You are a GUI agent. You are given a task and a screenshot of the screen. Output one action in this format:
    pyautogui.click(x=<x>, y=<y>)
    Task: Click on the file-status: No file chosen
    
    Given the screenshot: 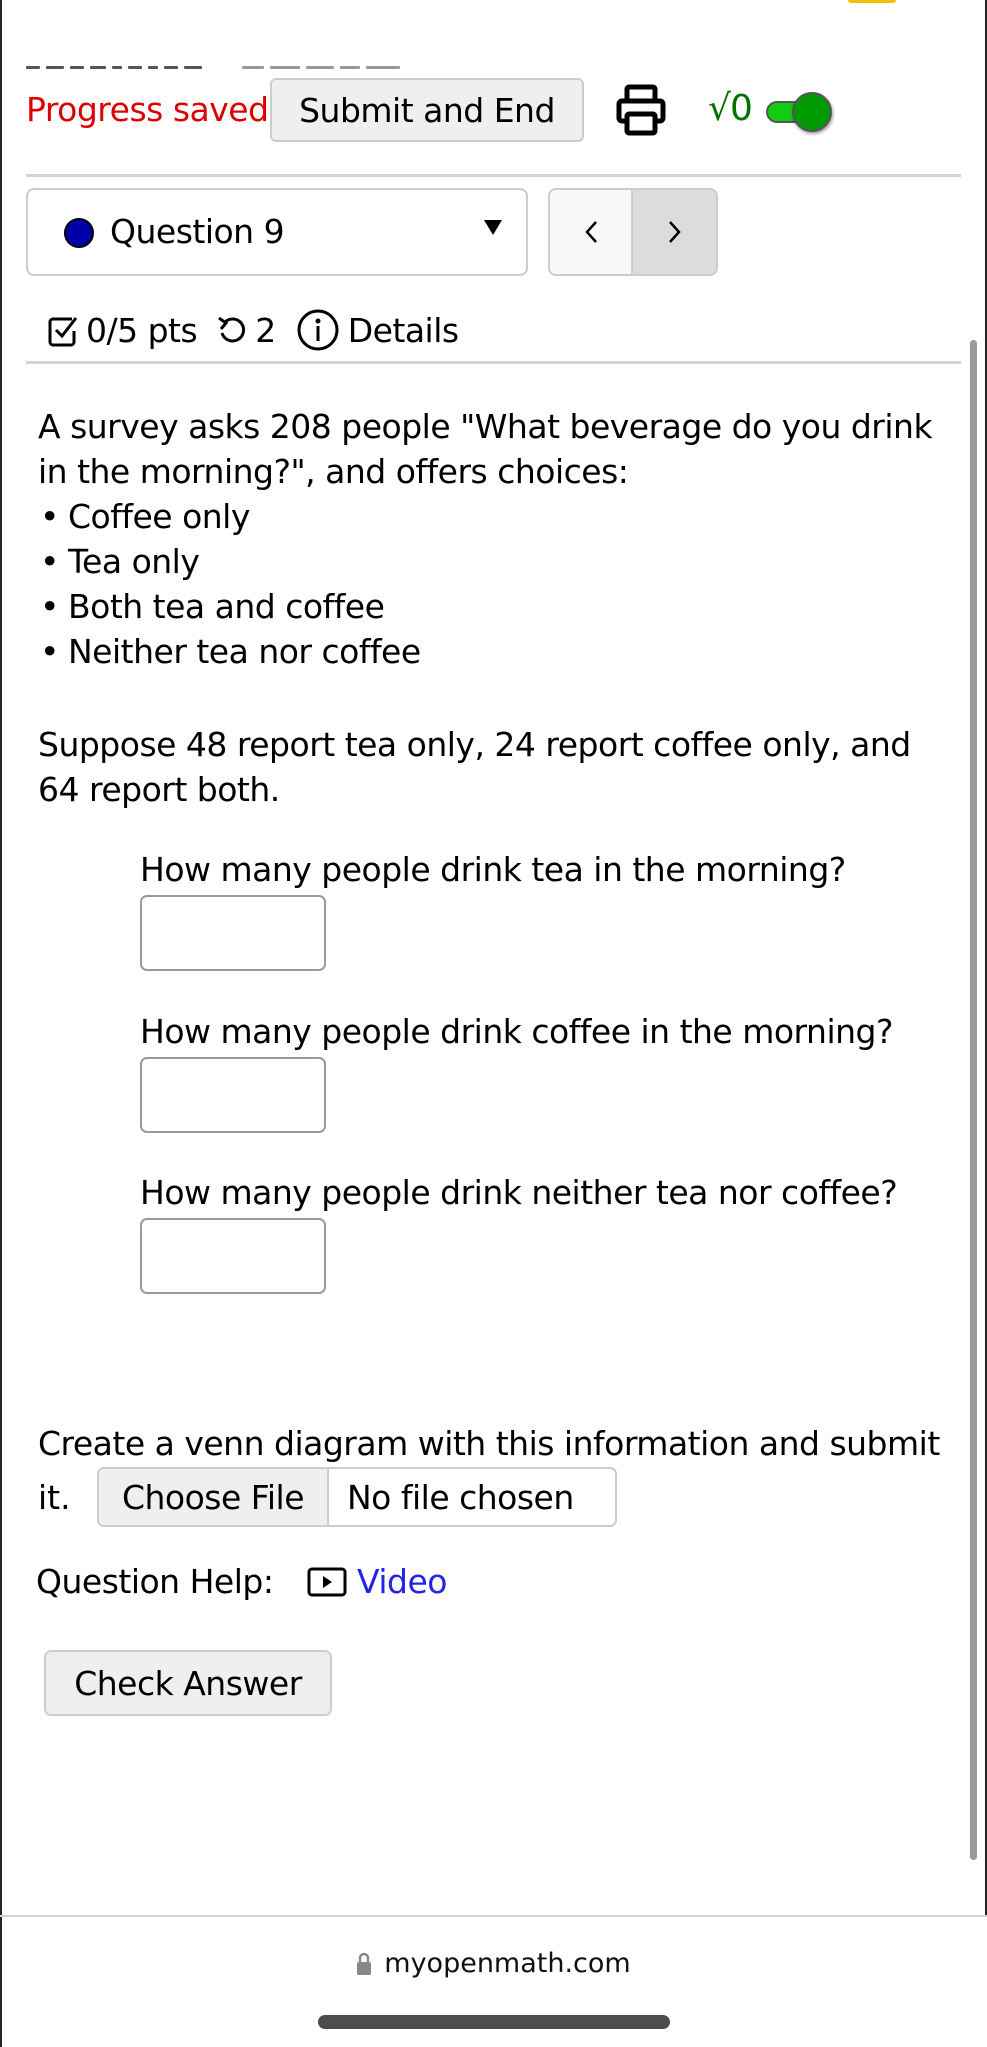 What is the action you would take?
    pyautogui.click(x=460, y=1497)
    